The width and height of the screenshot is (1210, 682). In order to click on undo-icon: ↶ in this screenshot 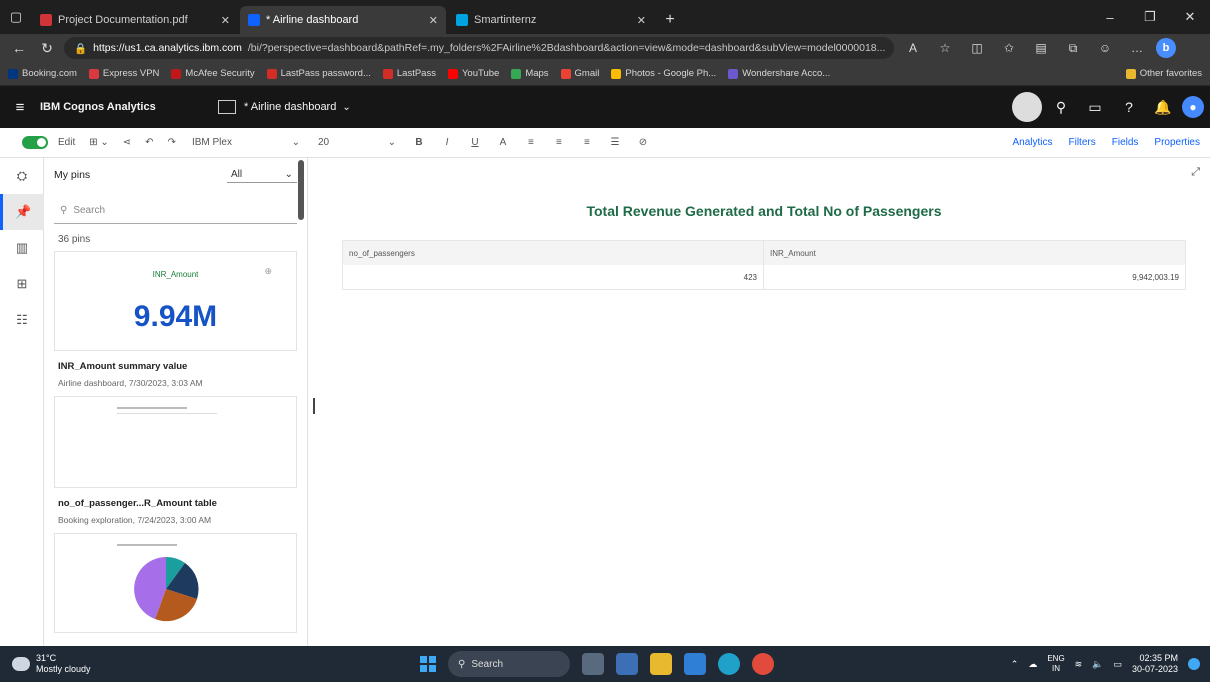, I will do `click(149, 142)`.